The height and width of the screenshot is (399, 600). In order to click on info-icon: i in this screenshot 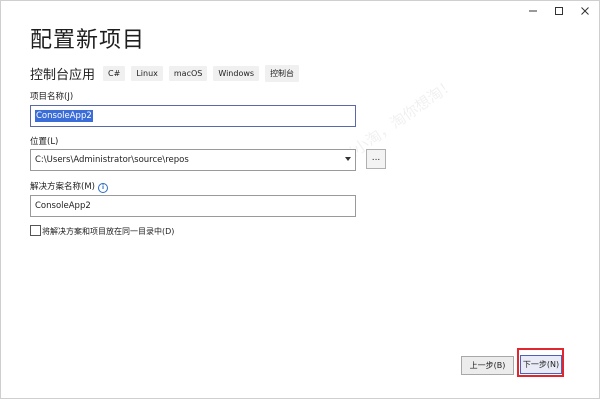, I will do `click(102, 188)`.